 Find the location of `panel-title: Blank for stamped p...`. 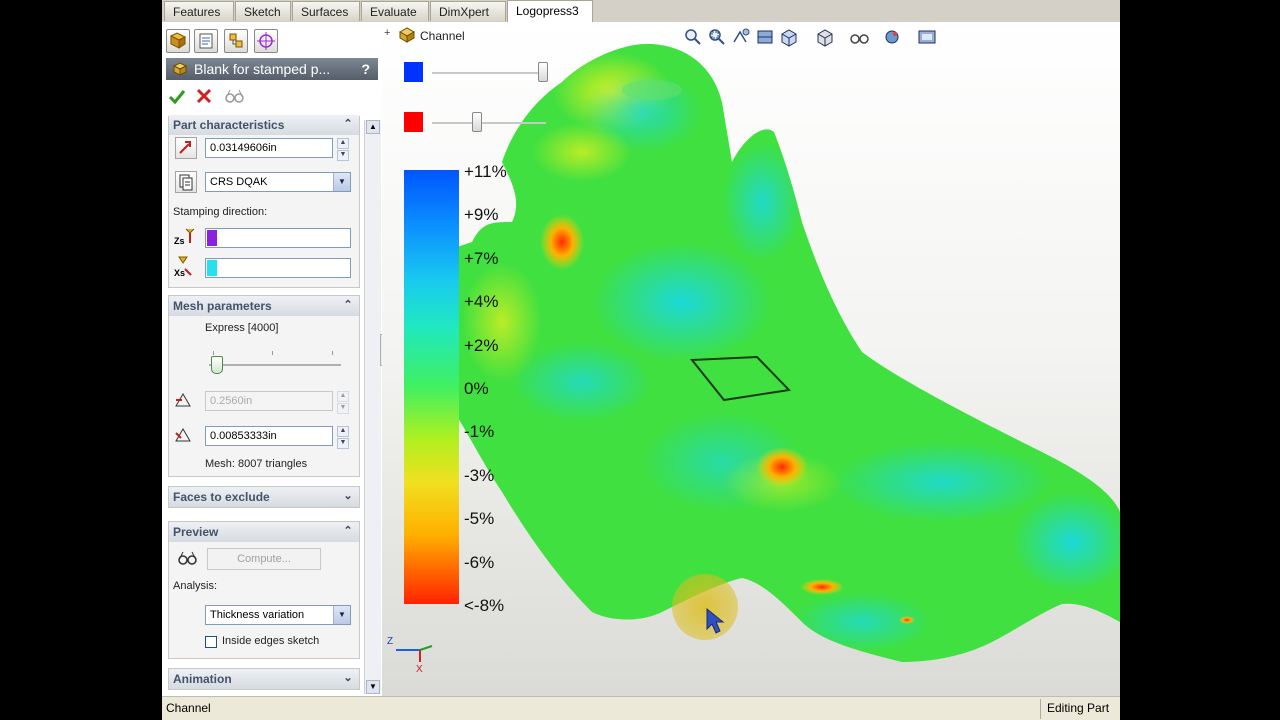

panel-title: Blank for stamped p... is located at coordinates (262, 69).